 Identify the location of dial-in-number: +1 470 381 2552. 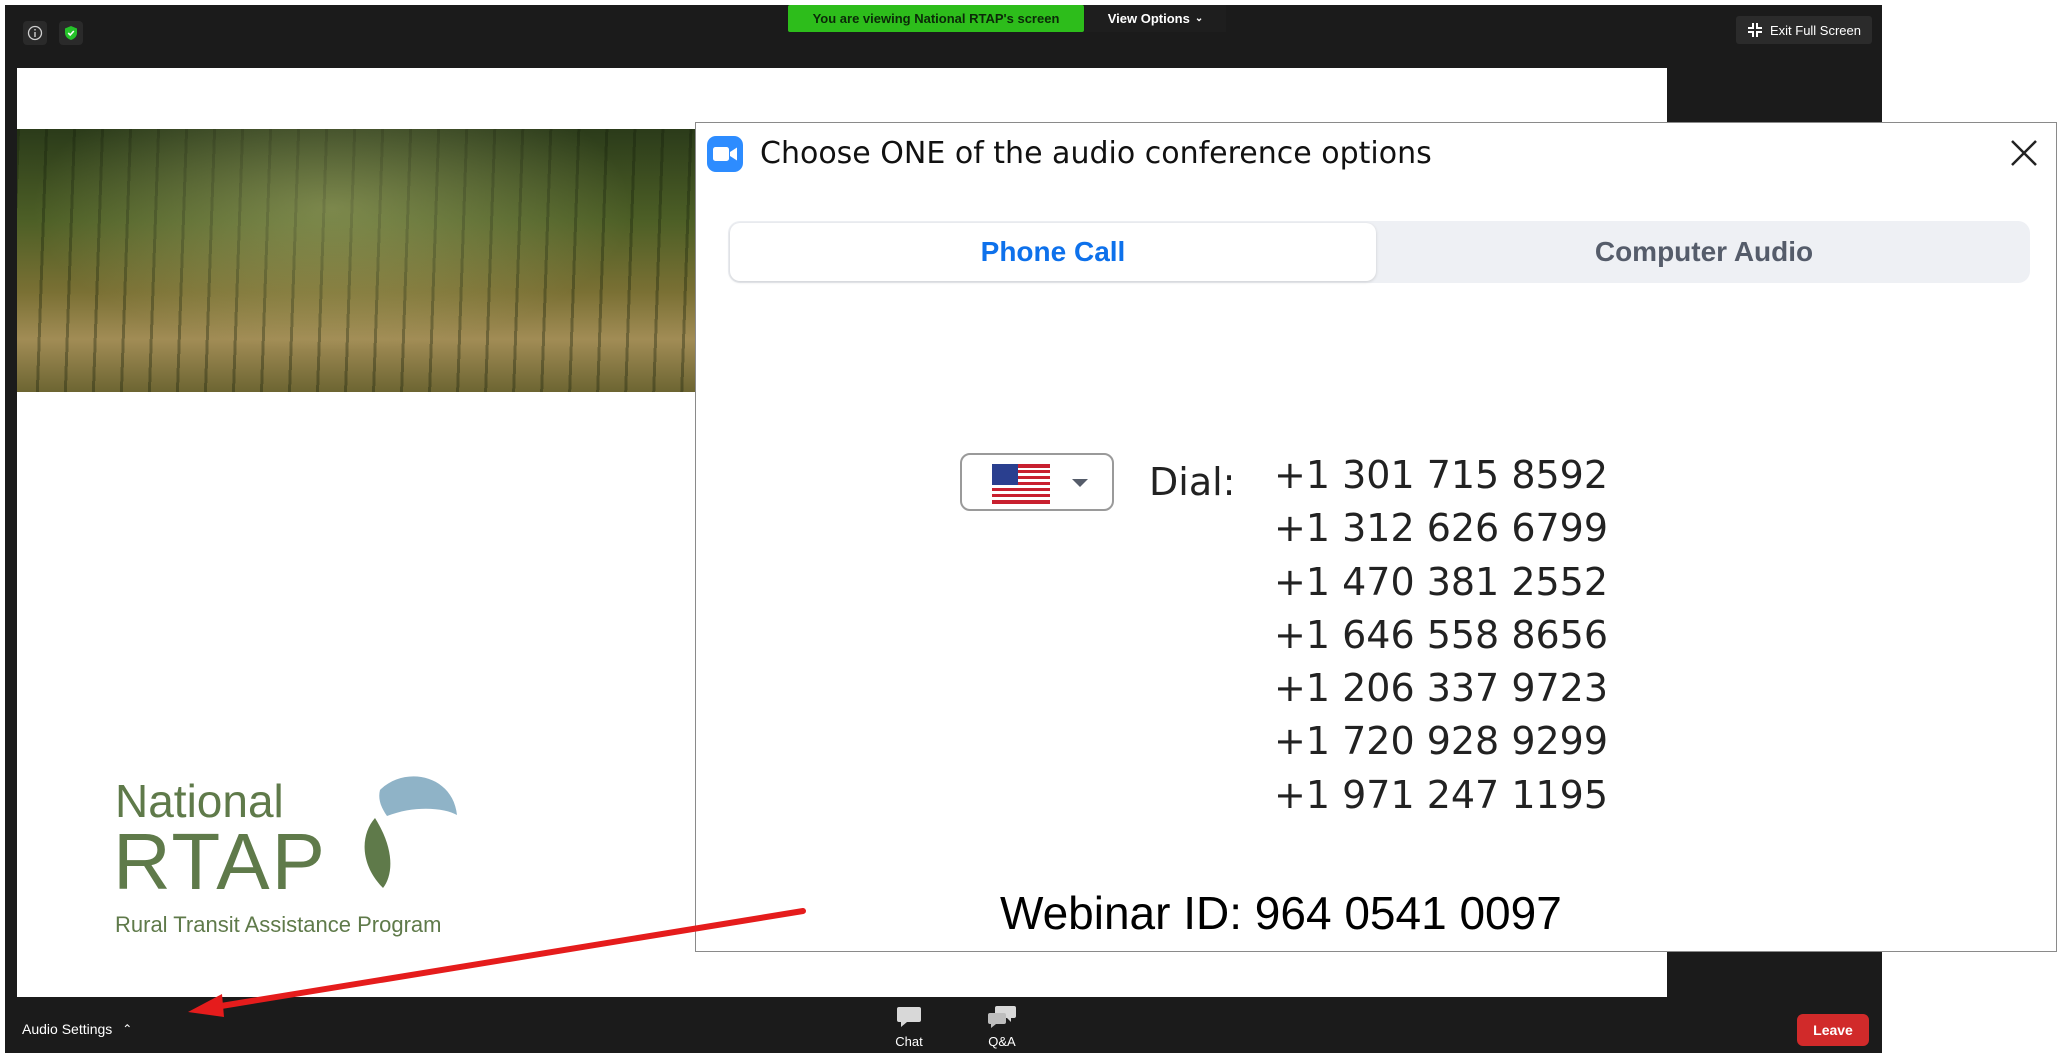
(1441, 581).